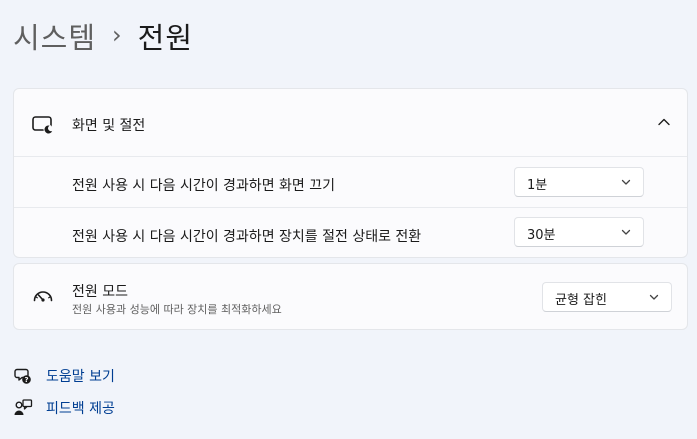 This screenshot has width=697, height=439. I want to click on screen-sleep-icon, so click(42, 125).